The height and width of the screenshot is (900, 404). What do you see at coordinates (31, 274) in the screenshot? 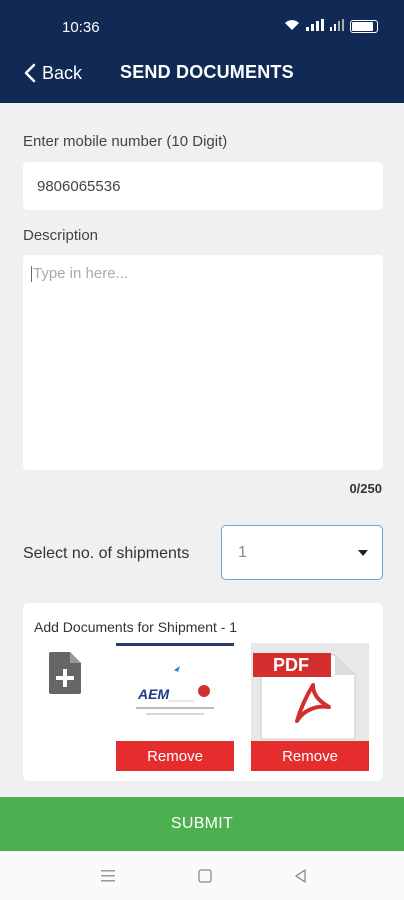
I see `text-cursor` at bounding box center [31, 274].